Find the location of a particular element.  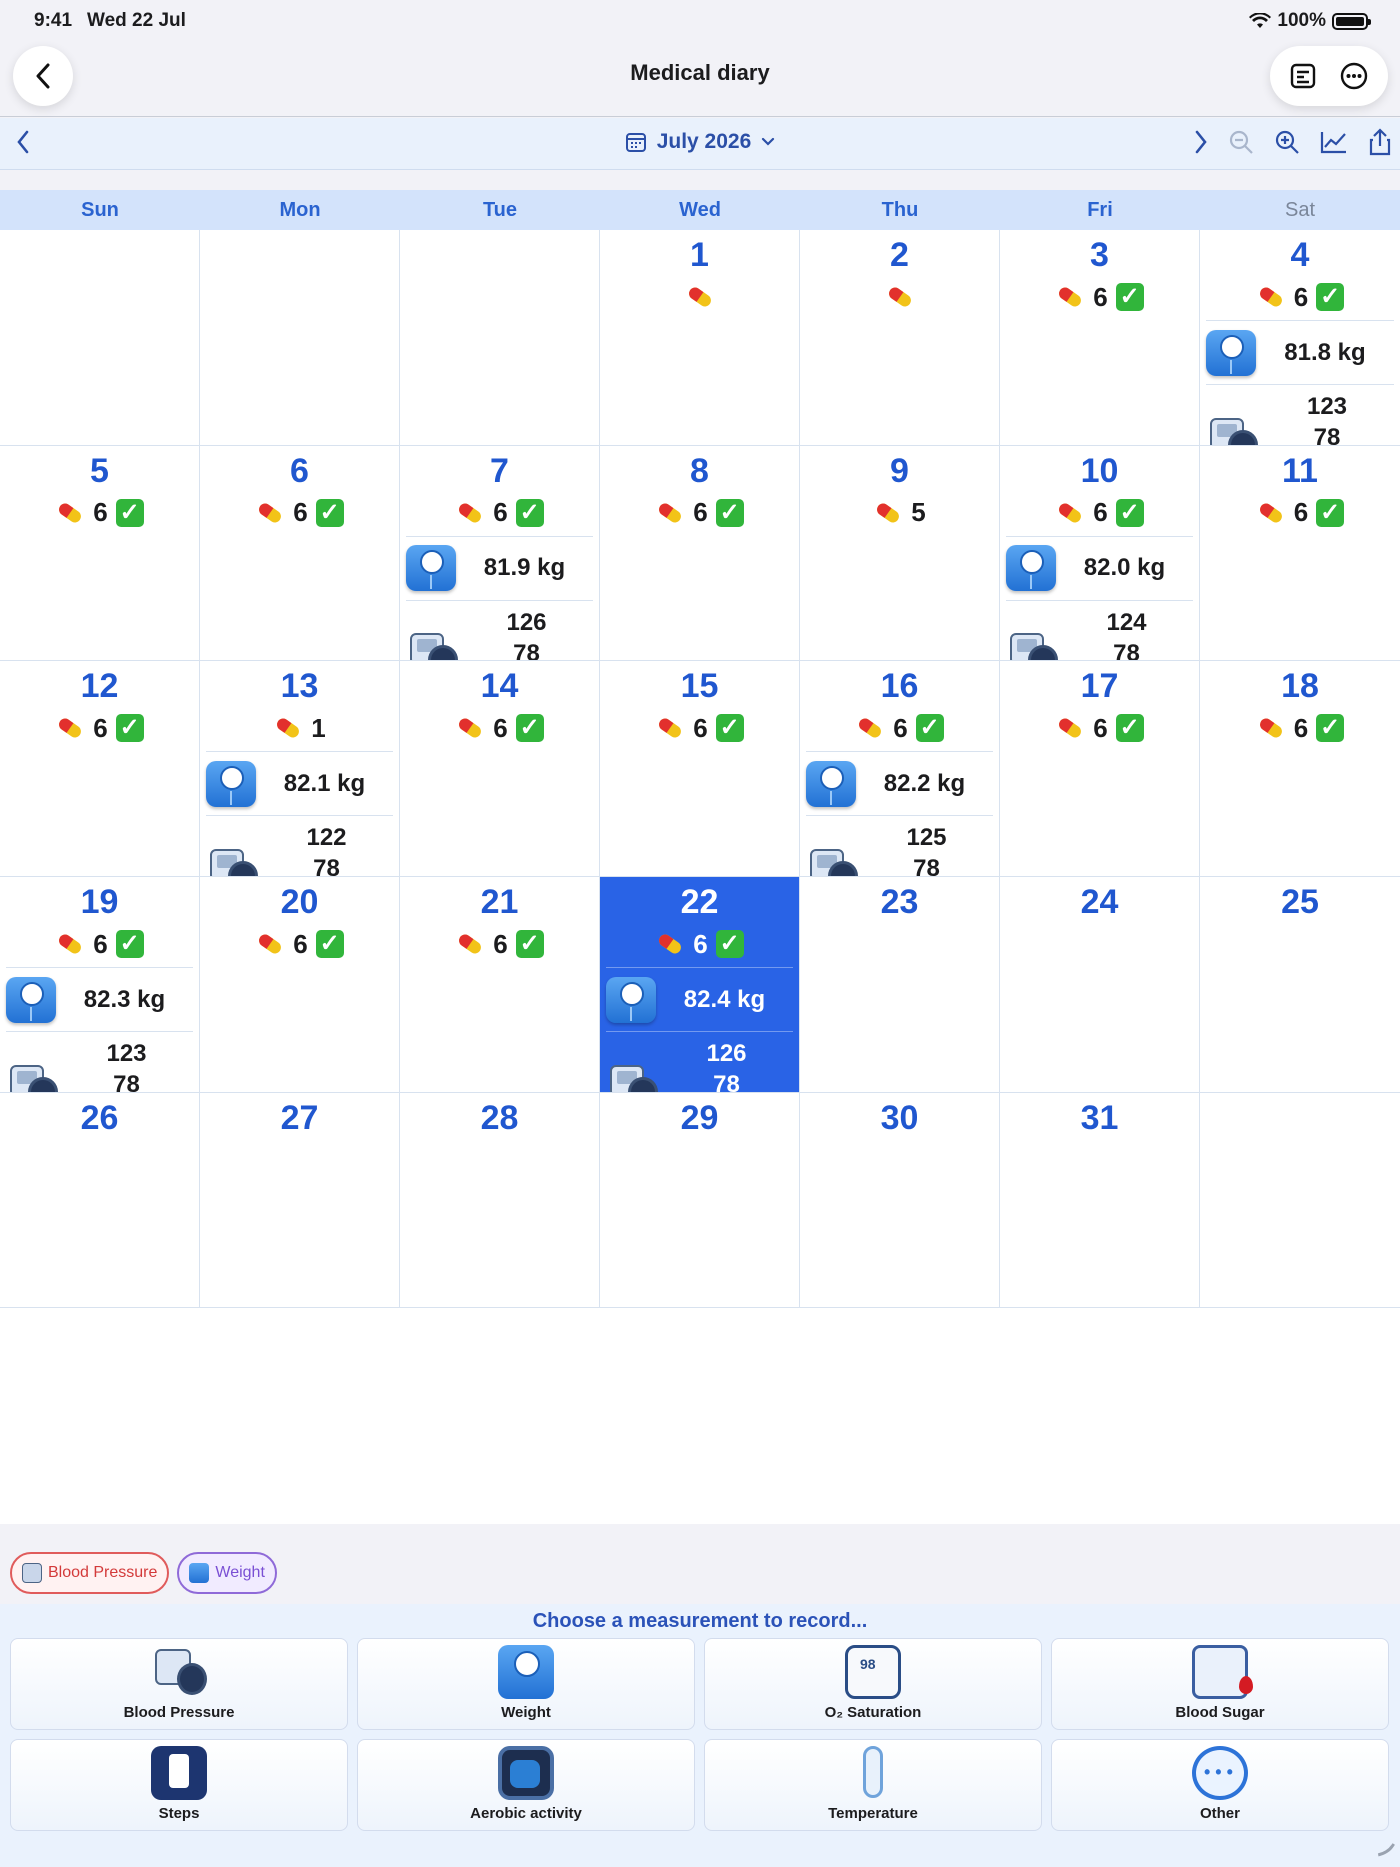

share-icon is located at coordinates (1380, 142).